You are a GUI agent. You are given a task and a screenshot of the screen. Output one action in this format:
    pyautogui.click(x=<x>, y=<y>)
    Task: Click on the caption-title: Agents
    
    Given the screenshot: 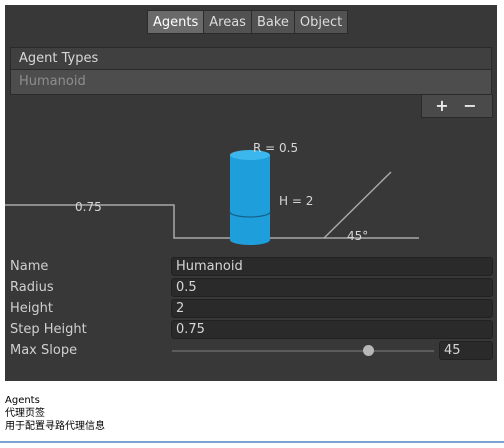 What is the action you would take?
    pyautogui.click(x=22, y=400)
    